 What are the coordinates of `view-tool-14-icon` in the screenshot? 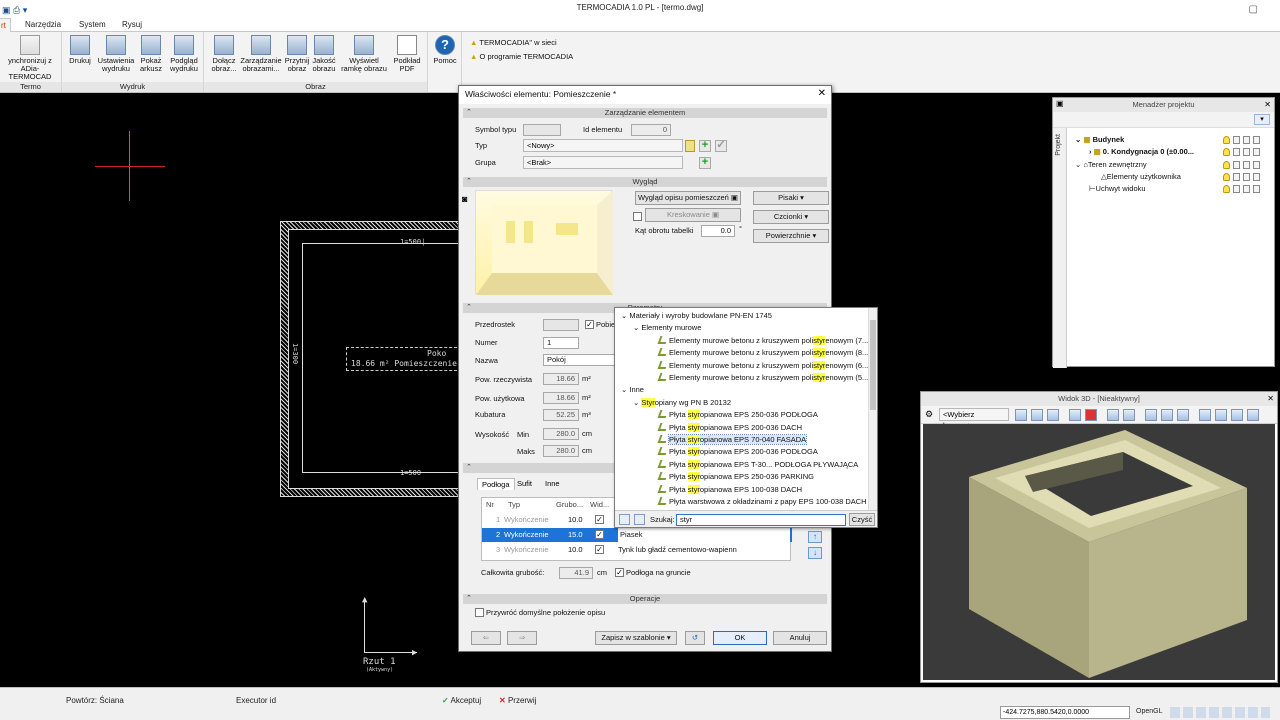 It's located at (1253, 415).